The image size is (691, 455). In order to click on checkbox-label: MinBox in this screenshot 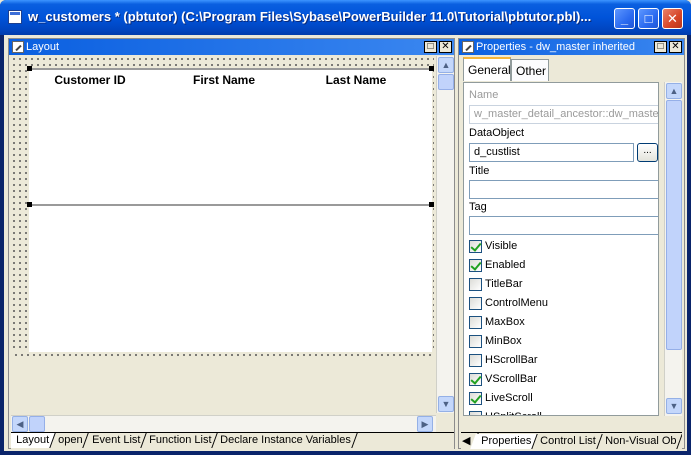, I will do `click(503, 341)`.